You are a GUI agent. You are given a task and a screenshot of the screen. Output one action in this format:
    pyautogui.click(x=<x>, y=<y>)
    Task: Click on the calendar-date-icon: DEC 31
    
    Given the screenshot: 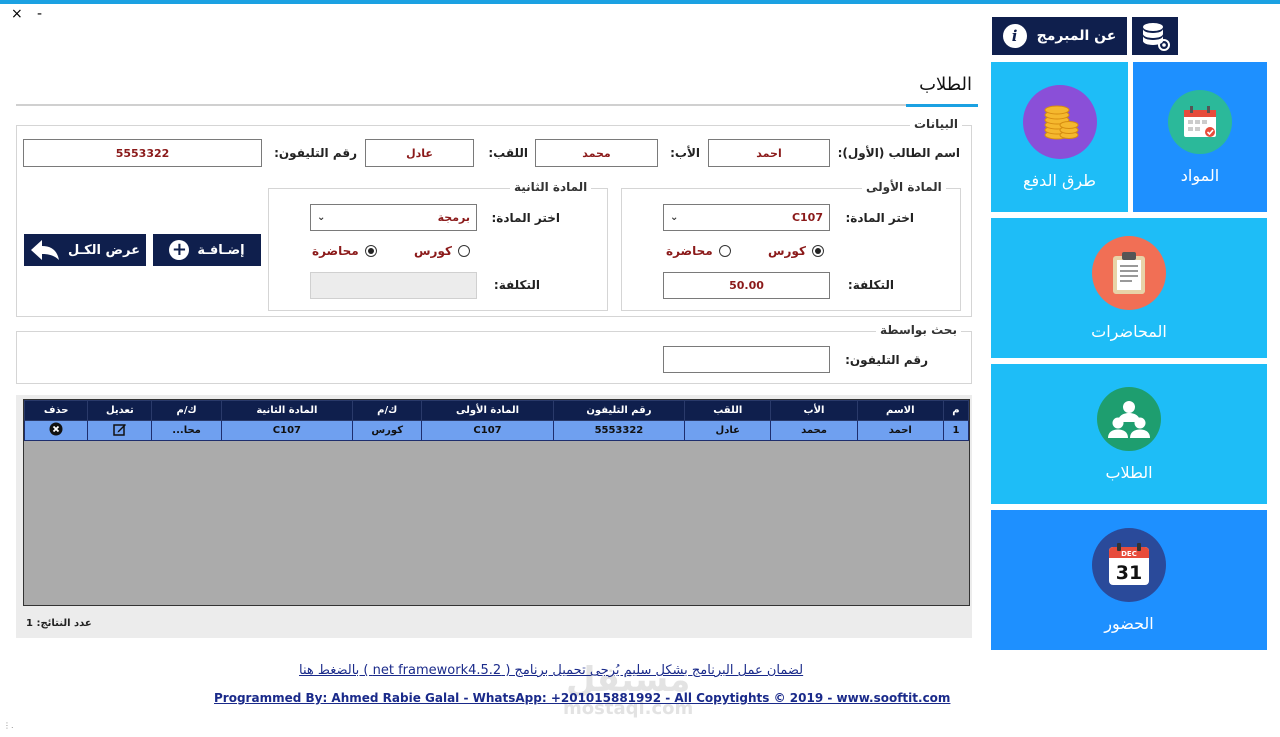 What is the action you would take?
    pyautogui.click(x=1129, y=564)
    